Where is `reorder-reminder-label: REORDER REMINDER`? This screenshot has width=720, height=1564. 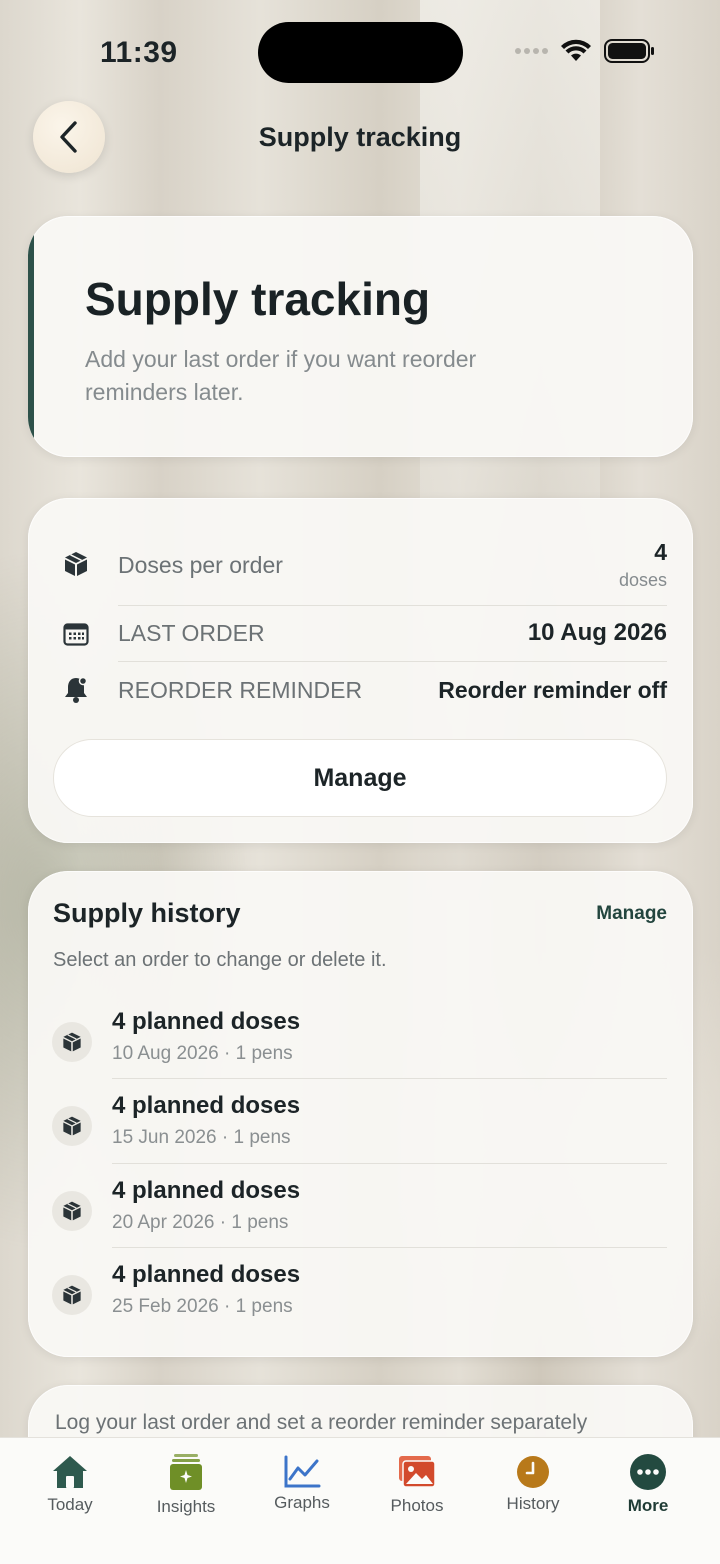 reorder-reminder-label: REORDER REMINDER is located at coordinates (240, 690).